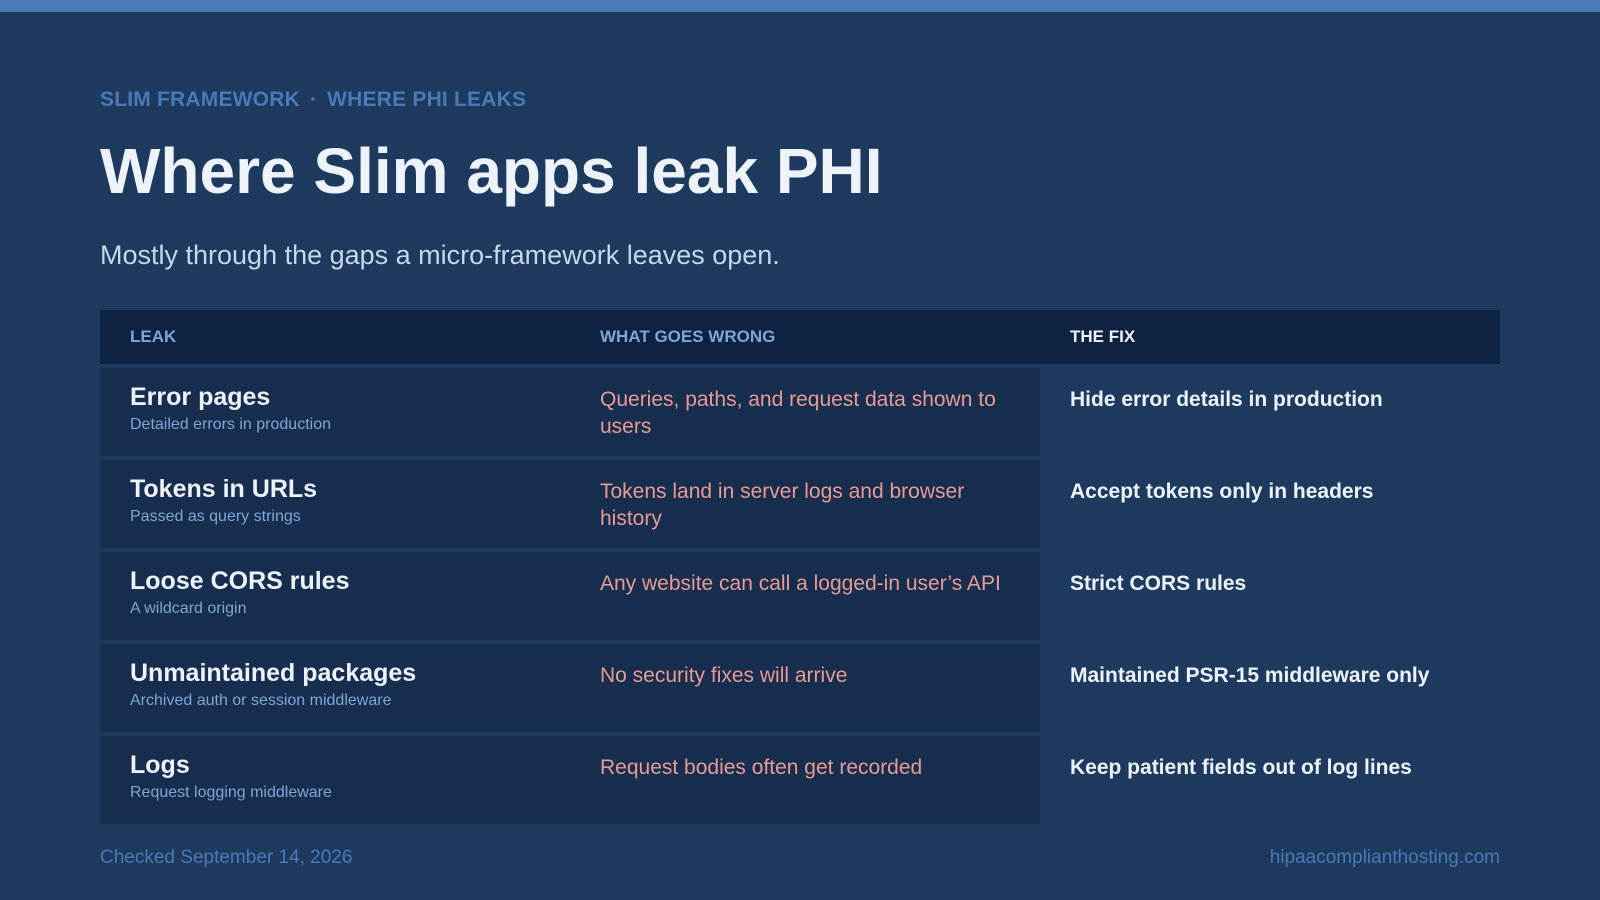 Image resolution: width=1600 pixels, height=900 pixels. I want to click on fix-cell: Hide error details in production, so click(1270, 412).